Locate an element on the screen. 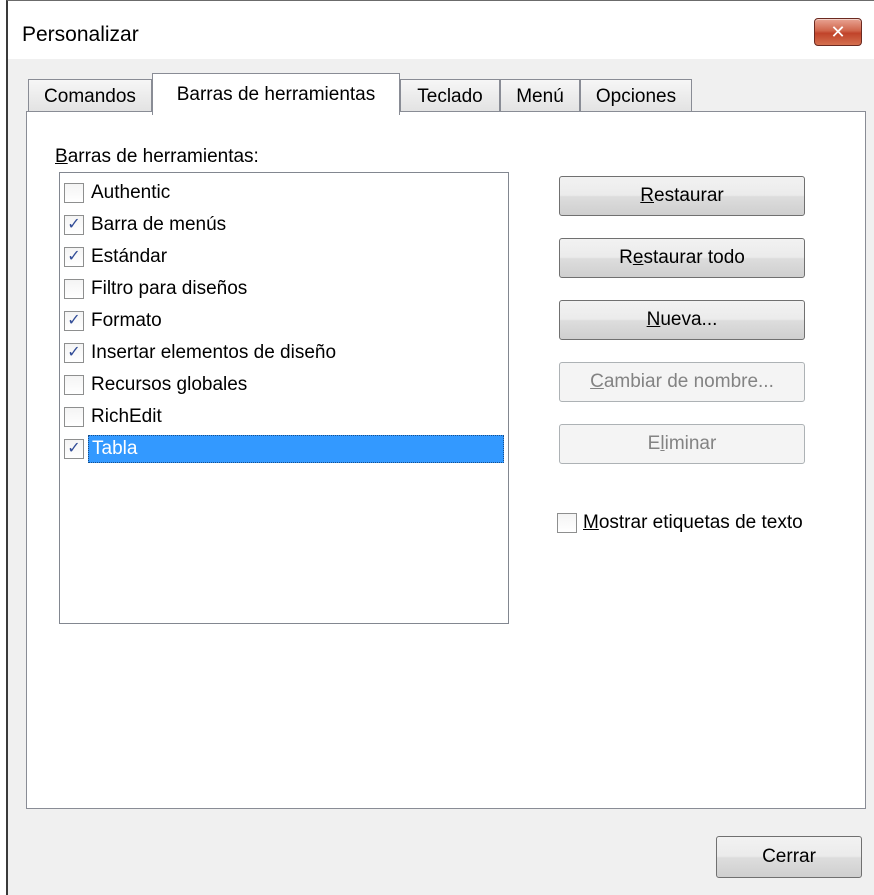 The height and width of the screenshot is (895, 874). list-item-barra-de-menus: ✓ Barra de menús is located at coordinates (284, 225).